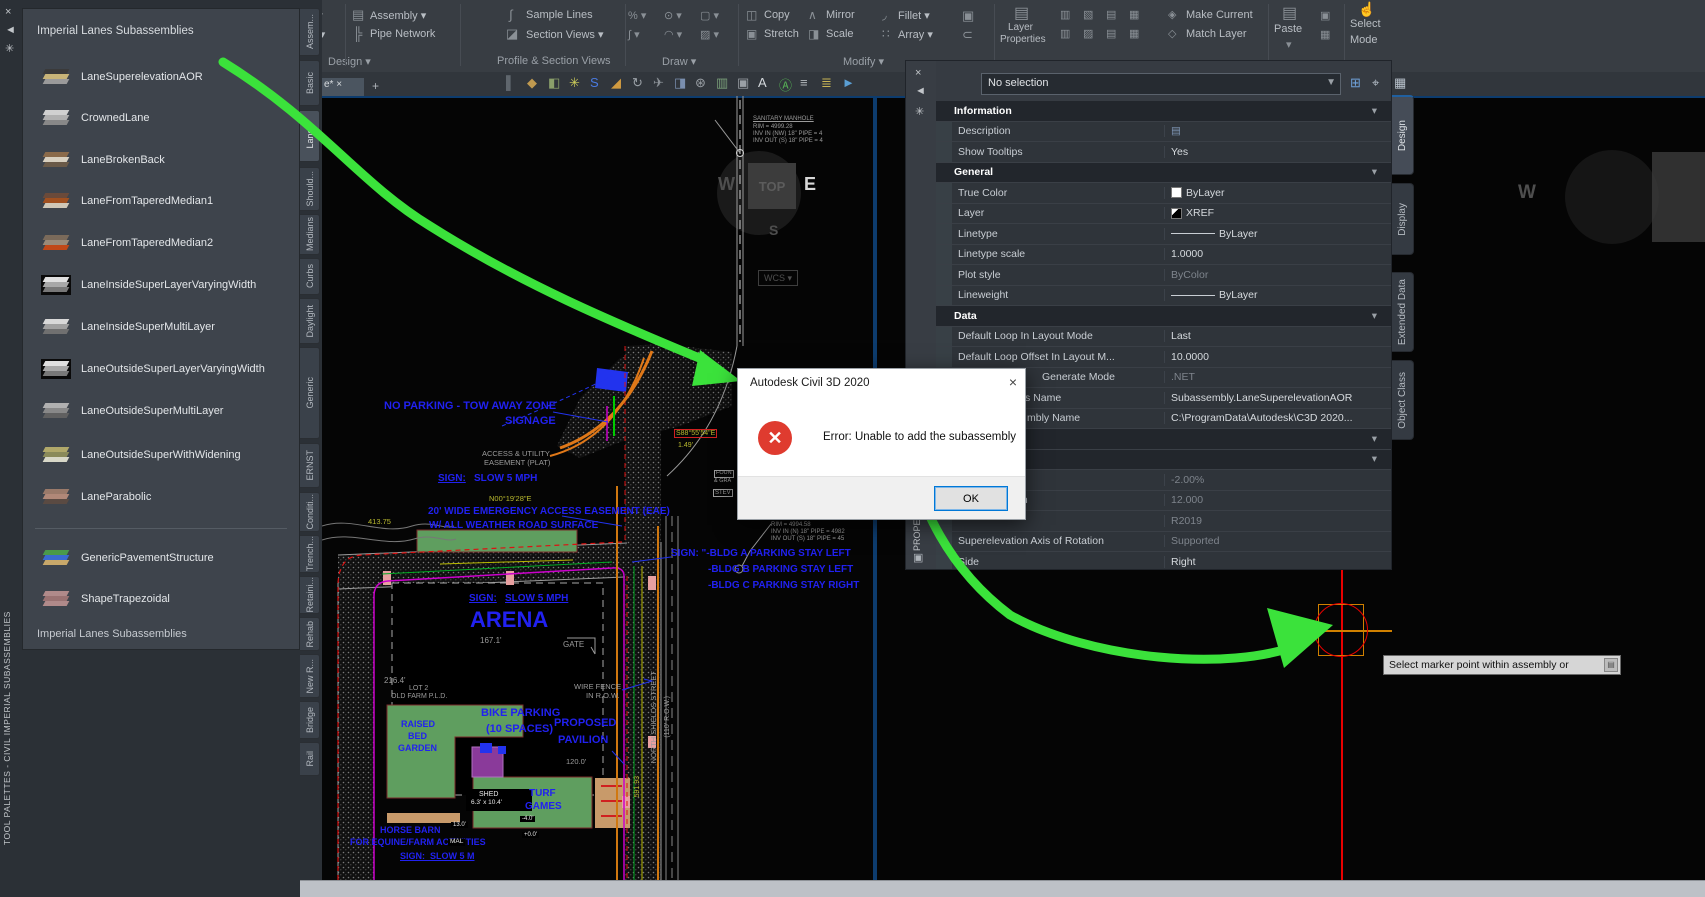 The width and height of the screenshot is (1705, 897). What do you see at coordinates (310, 720) in the screenshot?
I see `tab-bridge: Bridge` at bounding box center [310, 720].